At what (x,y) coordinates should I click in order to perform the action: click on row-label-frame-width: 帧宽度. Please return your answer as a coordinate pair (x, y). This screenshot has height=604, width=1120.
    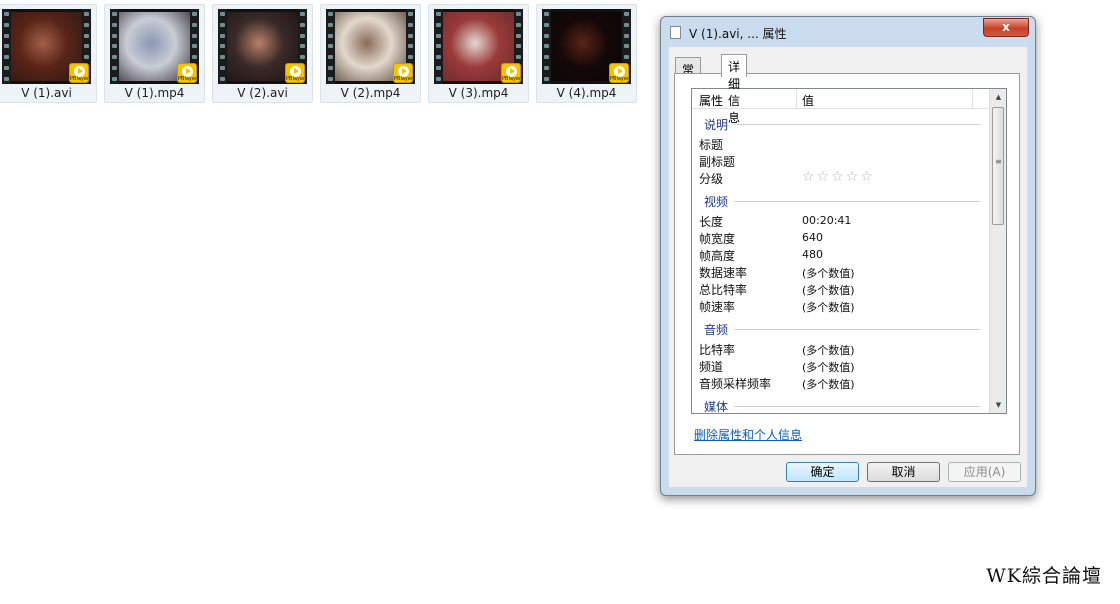
    Looking at the image, I should click on (717, 239).